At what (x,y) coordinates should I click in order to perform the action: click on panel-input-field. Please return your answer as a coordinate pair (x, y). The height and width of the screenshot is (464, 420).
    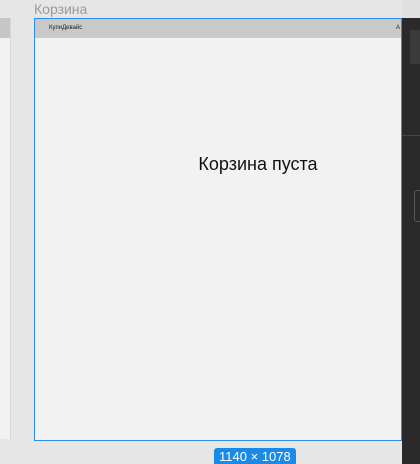
    Looking at the image, I should click on (417, 206).